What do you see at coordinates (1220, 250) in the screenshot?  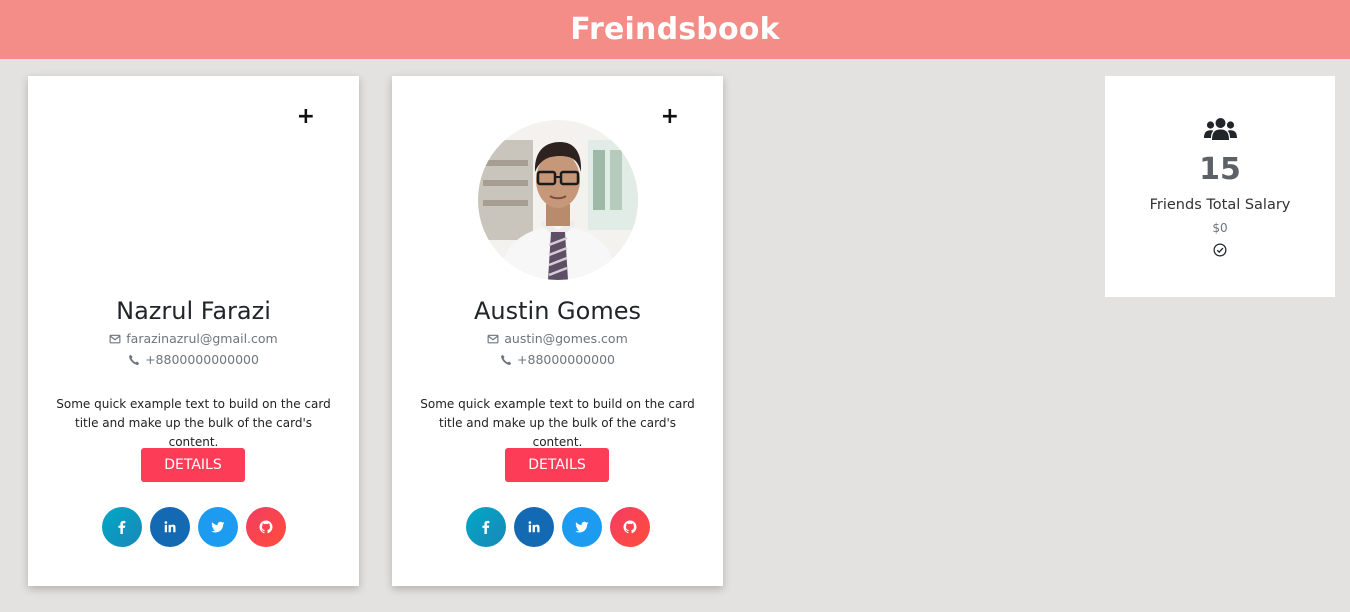 I see `check-circle-icon` at bounding box center [1220, 250].